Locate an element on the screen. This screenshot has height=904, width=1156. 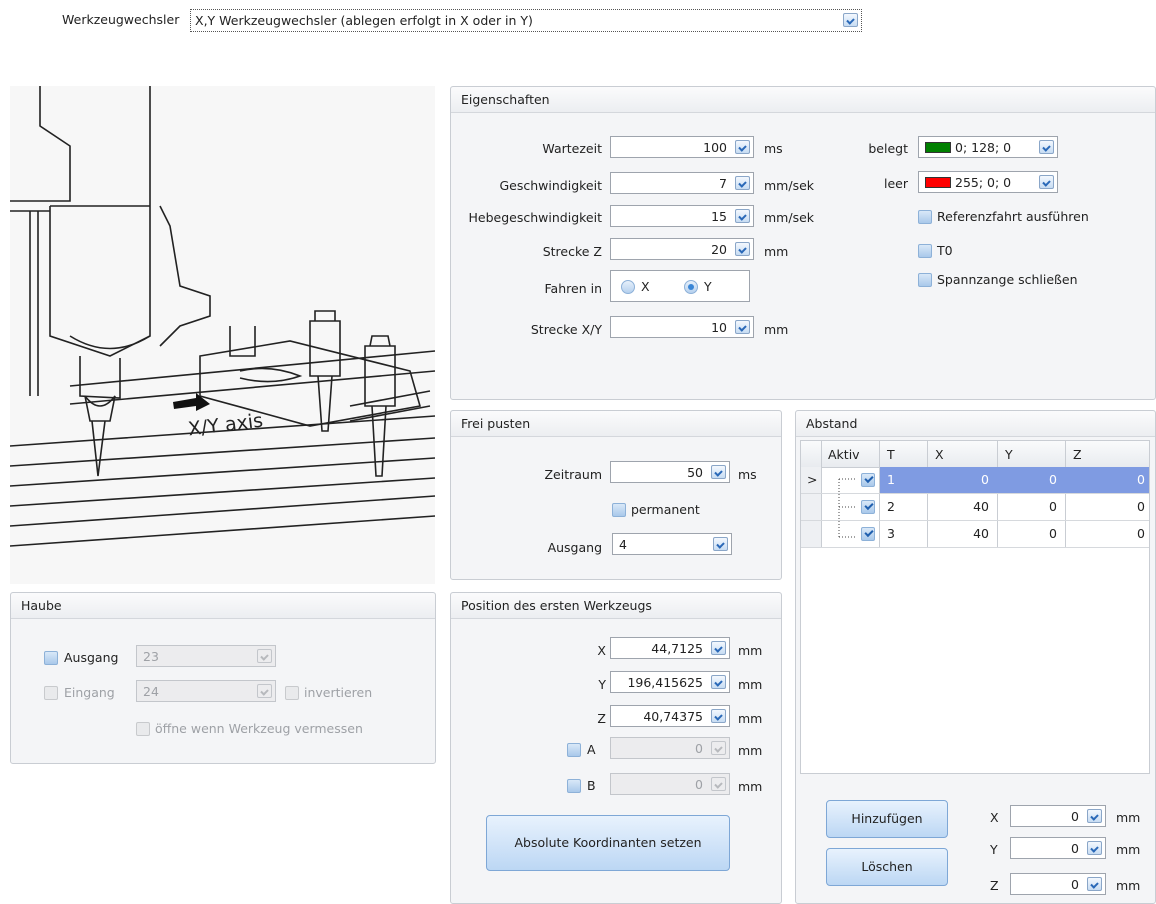
ausgang-value: 4 is located at coordinates (623, 544).